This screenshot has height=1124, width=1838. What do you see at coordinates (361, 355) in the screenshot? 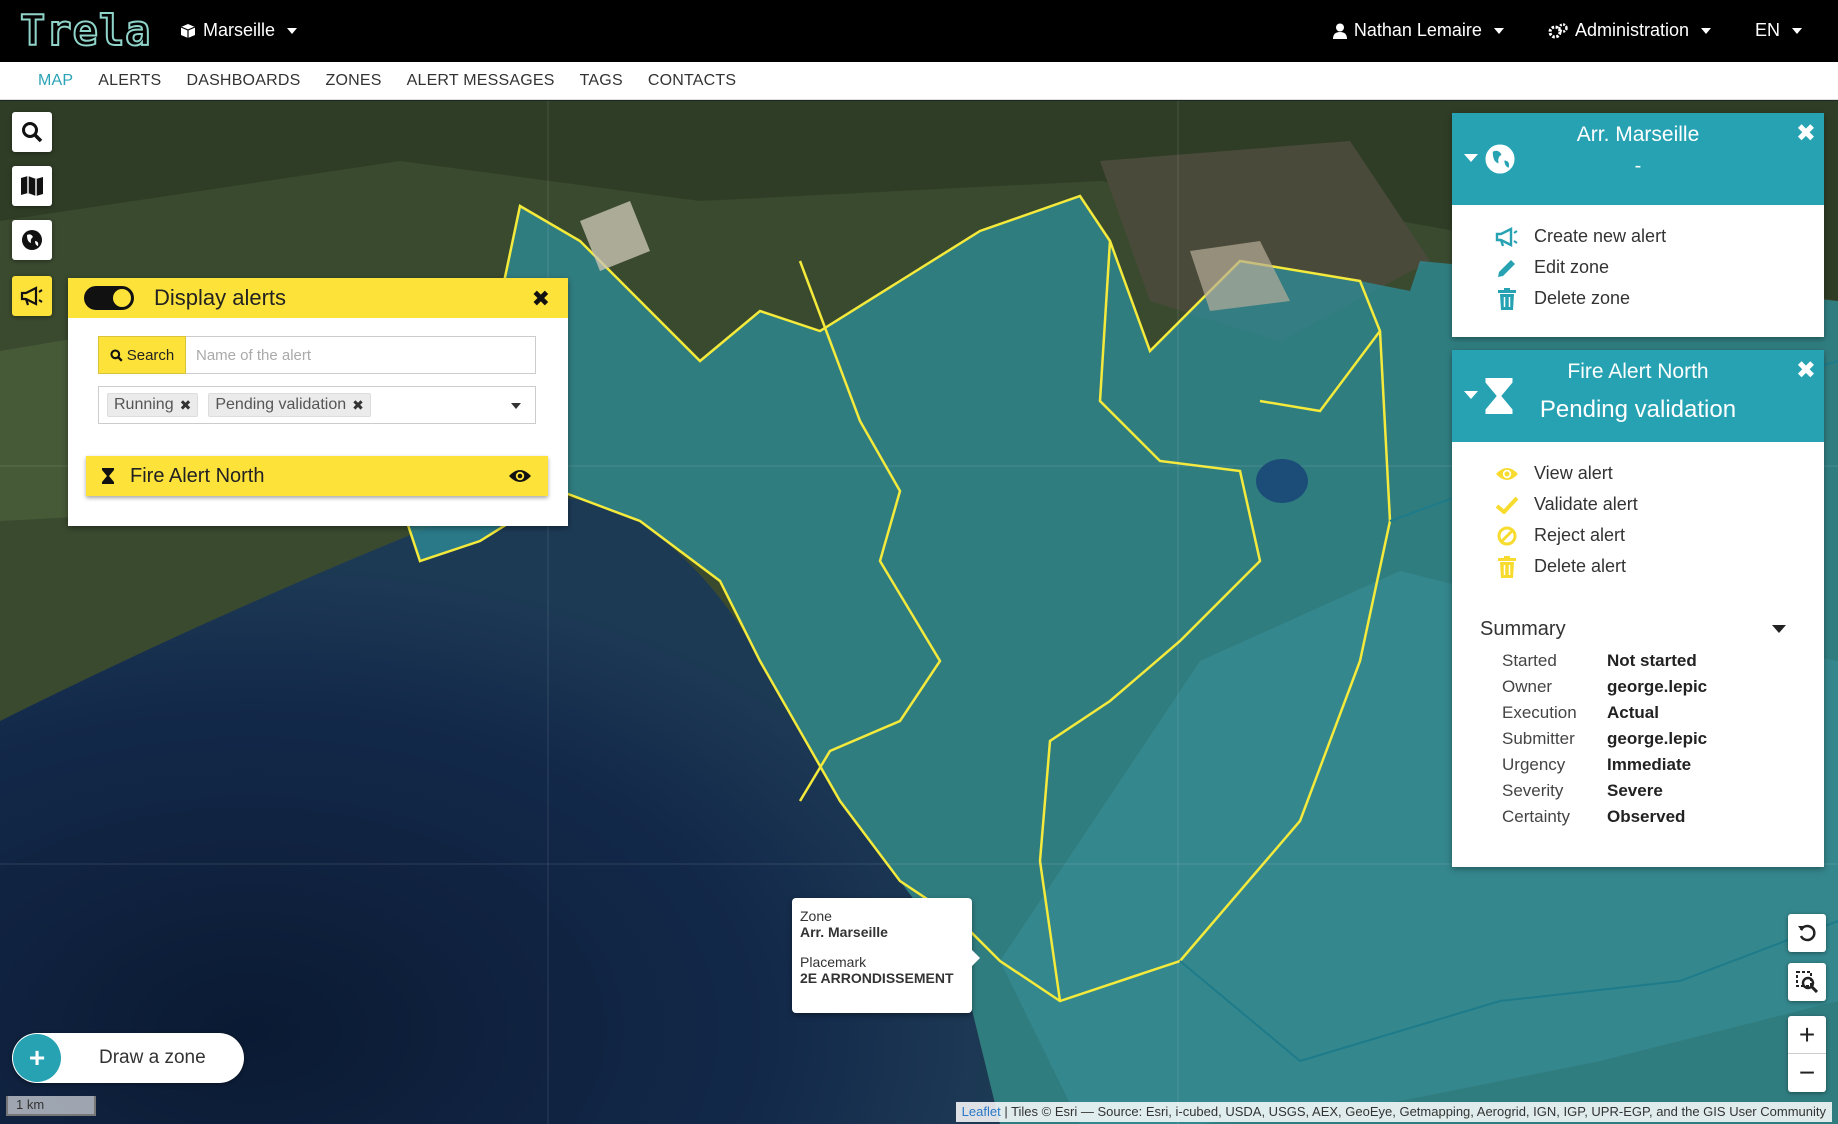
I see `alert-name-input` at bounding box center [361, 355].